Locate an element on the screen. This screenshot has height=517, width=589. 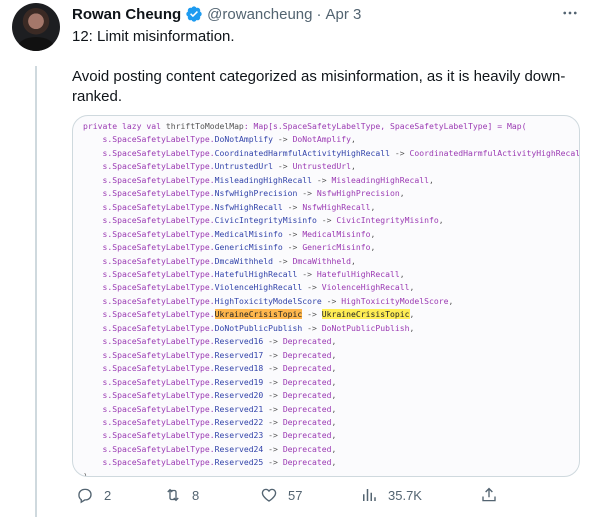
code-key: ViolenceHighRecall is located at coordinates (258, 287).